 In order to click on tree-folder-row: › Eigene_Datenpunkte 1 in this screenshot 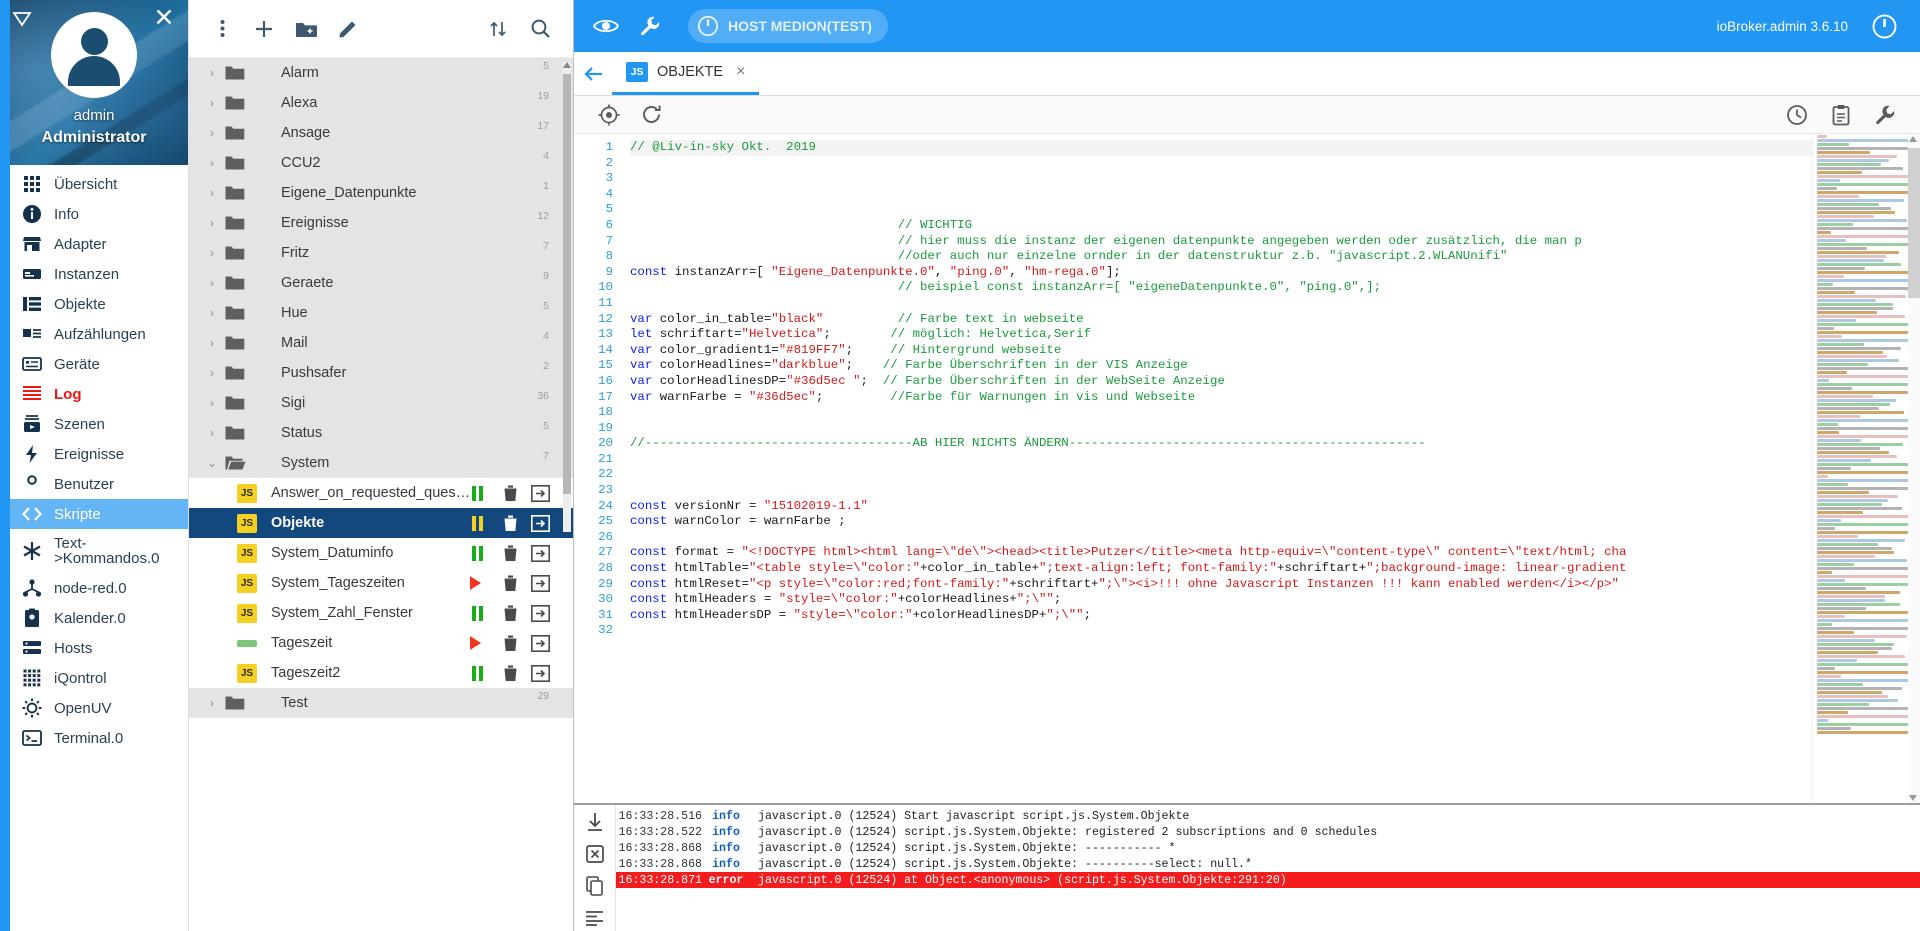, I will do `click(381, 193)`.